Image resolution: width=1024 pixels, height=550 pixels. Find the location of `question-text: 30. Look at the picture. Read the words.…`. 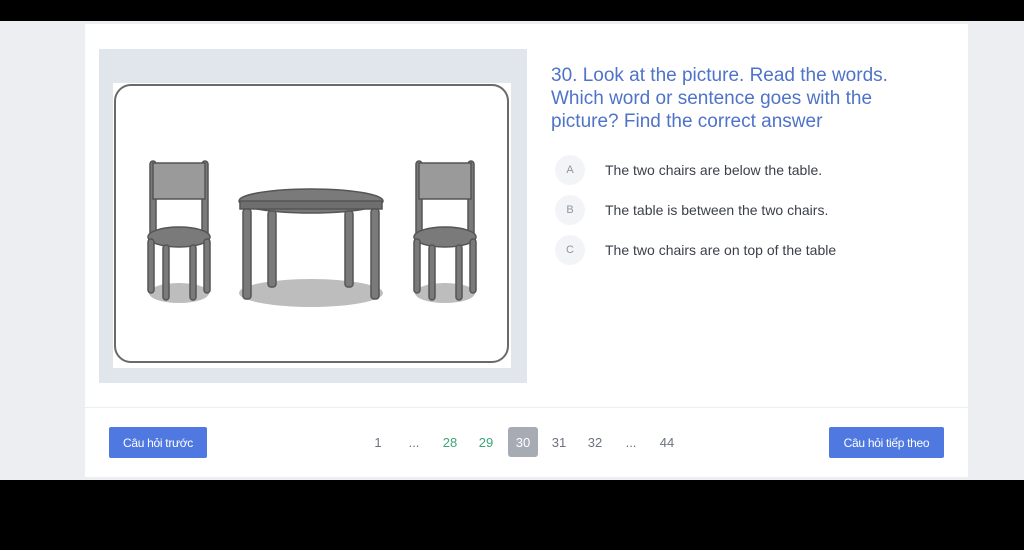

question-text: 30. Look at the picture. Read the words.… is located at coordinates (719, 98).